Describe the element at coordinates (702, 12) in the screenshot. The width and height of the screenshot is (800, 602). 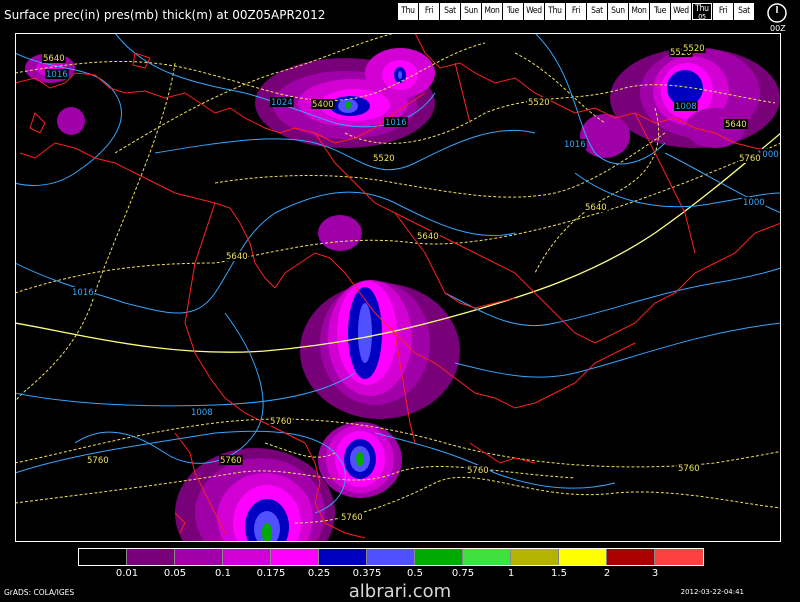
I see `day-button: Thu 05` at that location.